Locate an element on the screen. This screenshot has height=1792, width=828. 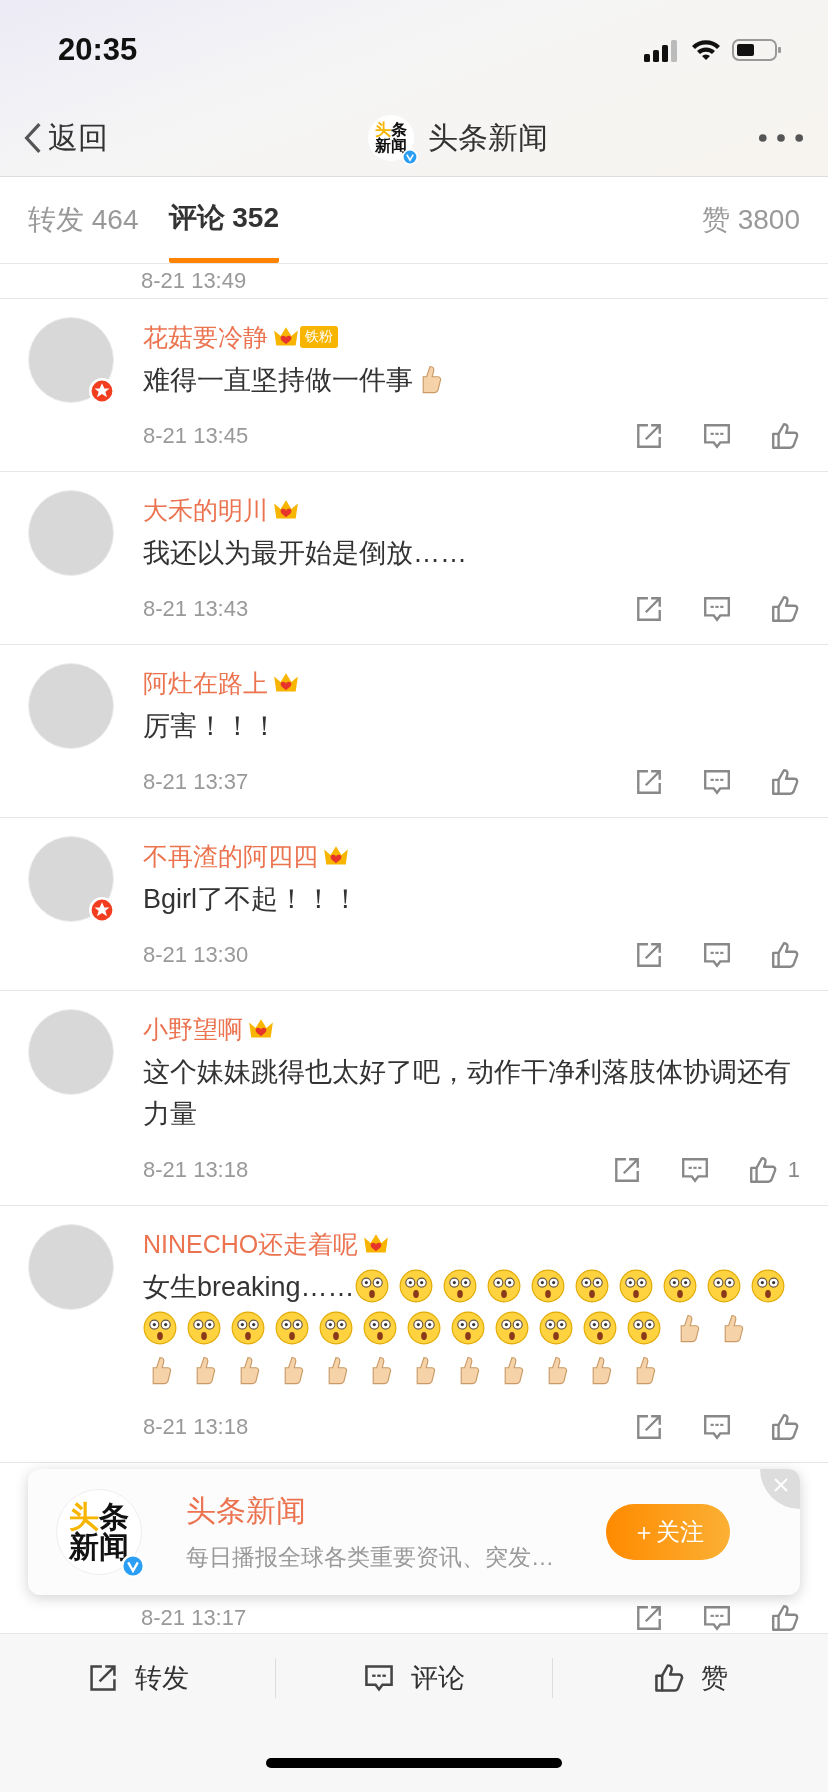
comment-time: 8-21 13:17 is located at coordinates (194, 1618).